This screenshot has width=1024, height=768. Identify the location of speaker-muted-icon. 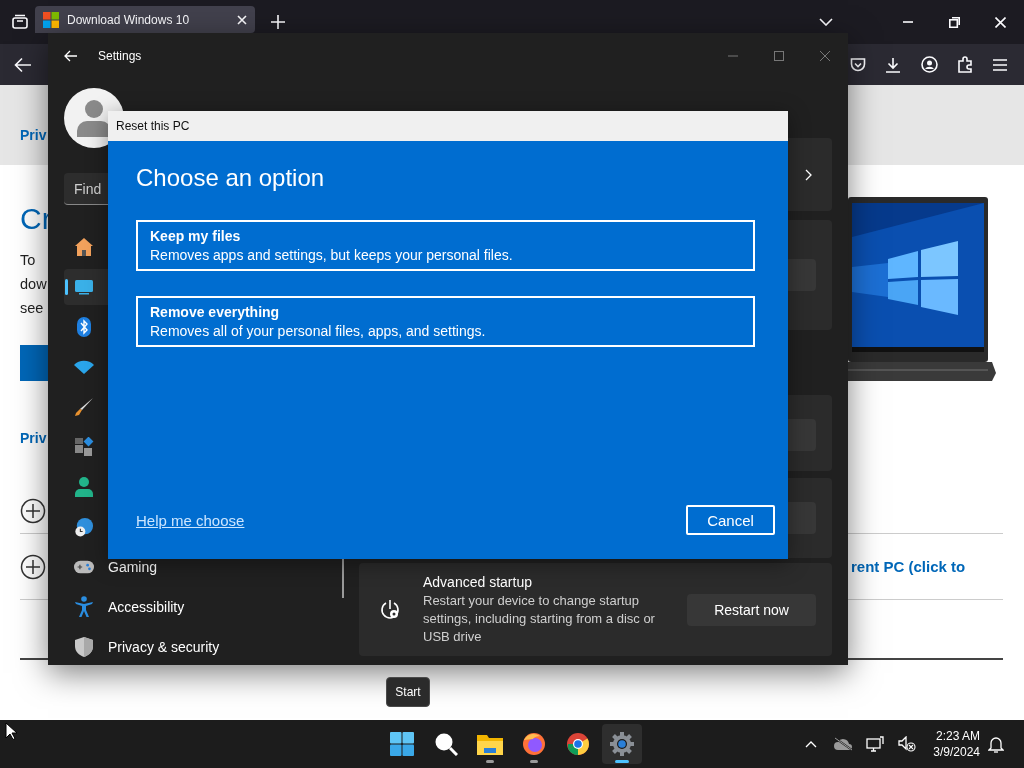
(907, 744).